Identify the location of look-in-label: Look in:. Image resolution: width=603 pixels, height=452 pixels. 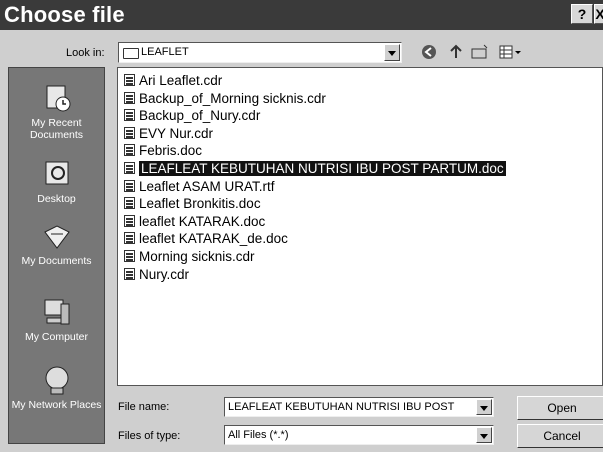
(85, 53).